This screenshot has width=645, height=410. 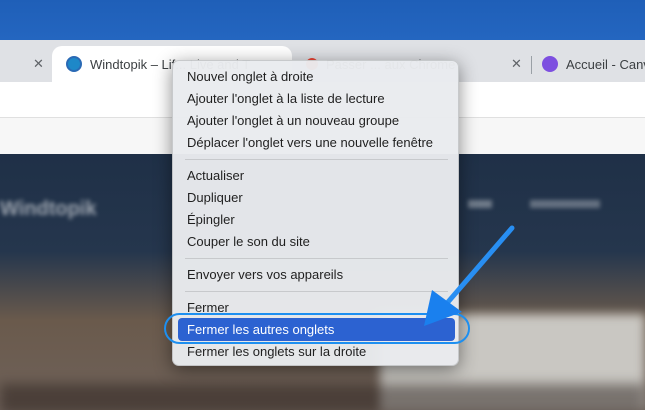 I want to click on annotation-arrow-icon, so click(x=469, y=275).